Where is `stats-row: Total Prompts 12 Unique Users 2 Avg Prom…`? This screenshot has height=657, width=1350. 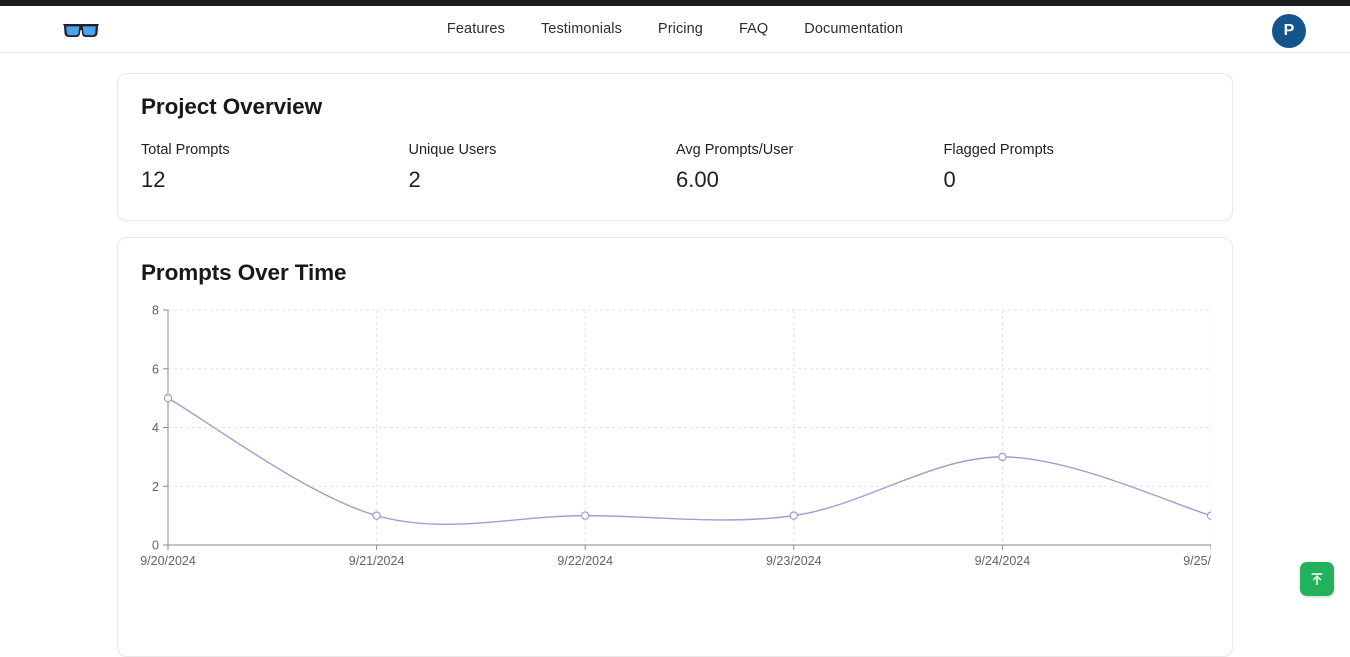 stats-row: Total Prompts 12 Unique Users 2 Avg Prom… is located at coordinates (676, 167).